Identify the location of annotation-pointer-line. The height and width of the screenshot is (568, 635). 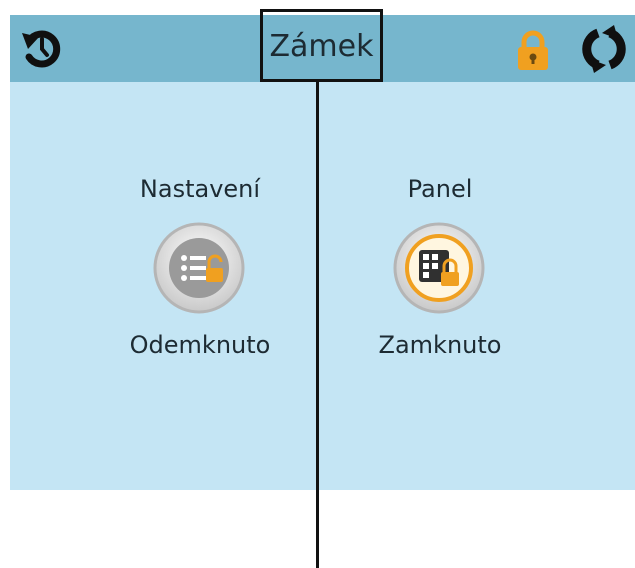
(317, 325).